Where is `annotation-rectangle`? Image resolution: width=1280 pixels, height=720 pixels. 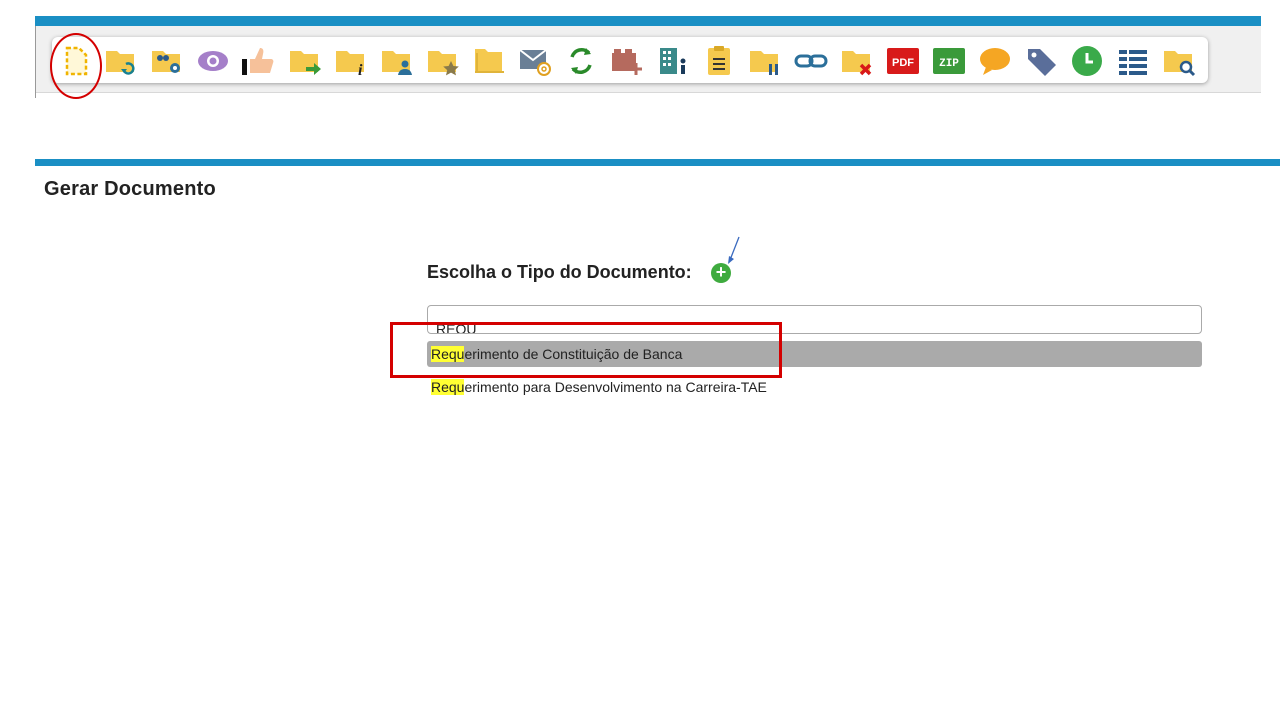
annotation-rectangle is located at coordinates (586, 350).